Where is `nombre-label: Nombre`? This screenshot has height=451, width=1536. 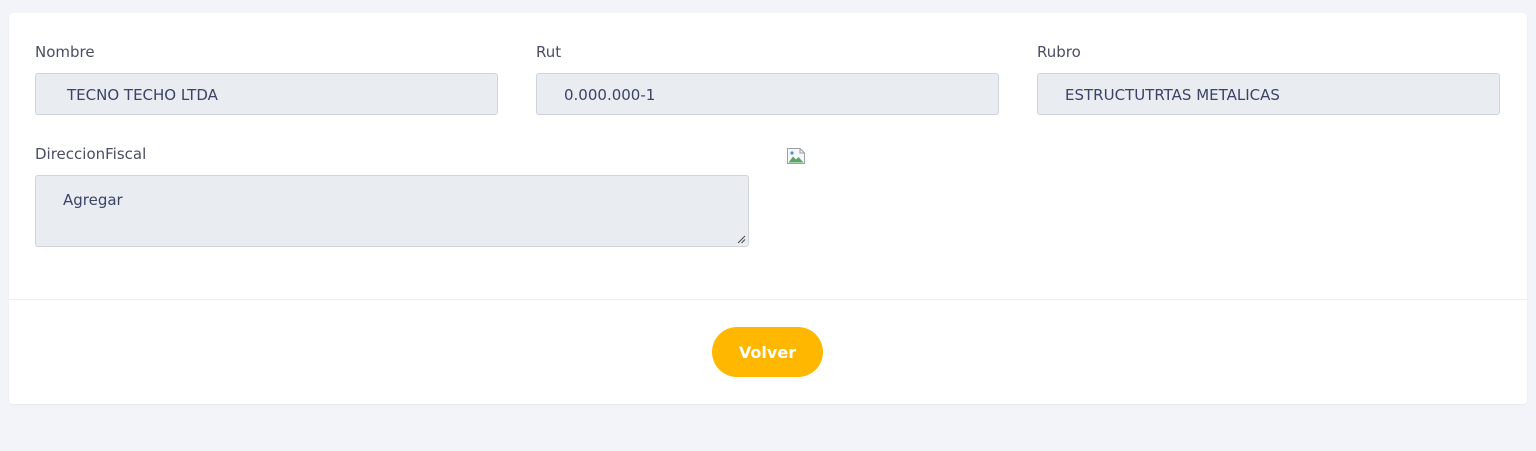 nombre-label: Nombre is located at coordinates (65, 52).